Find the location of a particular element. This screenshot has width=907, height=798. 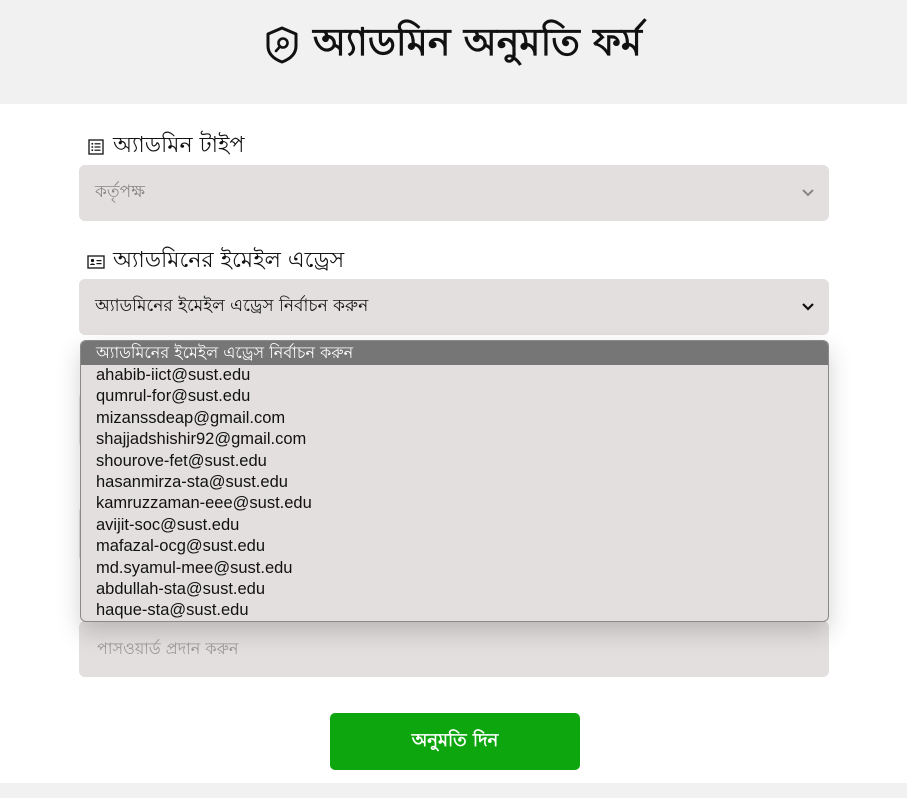

dropdown-option: haque-sta@sust.edu is located at coordinates (454, 610).